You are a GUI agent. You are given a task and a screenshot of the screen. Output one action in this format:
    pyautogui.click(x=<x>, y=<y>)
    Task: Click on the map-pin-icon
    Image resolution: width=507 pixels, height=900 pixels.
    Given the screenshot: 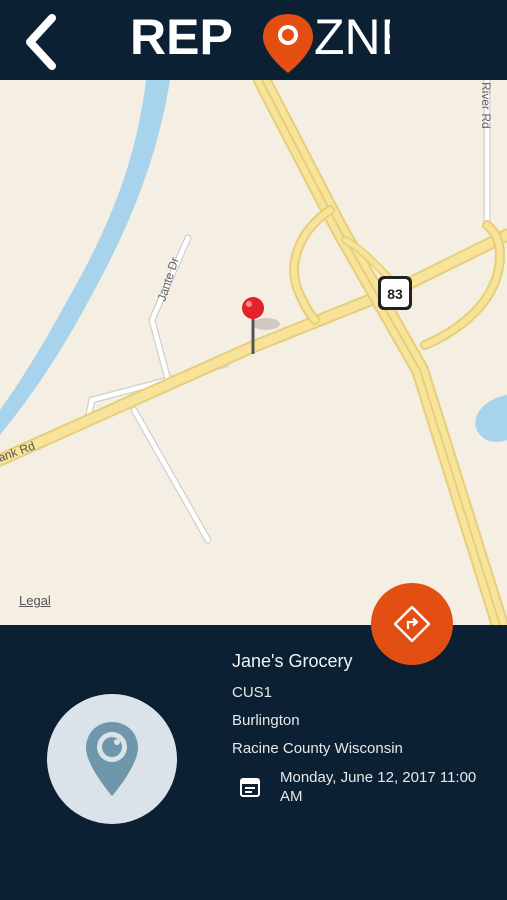 What is the action you would take?
    pyautogui.click(x=288, y=43)
    